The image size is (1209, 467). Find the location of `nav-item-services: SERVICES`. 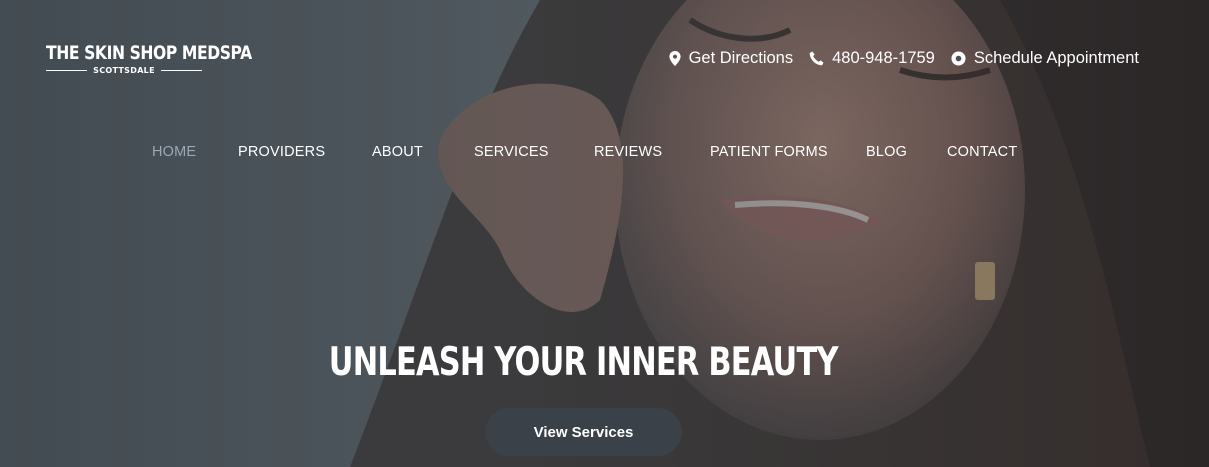

nav-item-services: SERVICES is located at coordinates (511, 152).